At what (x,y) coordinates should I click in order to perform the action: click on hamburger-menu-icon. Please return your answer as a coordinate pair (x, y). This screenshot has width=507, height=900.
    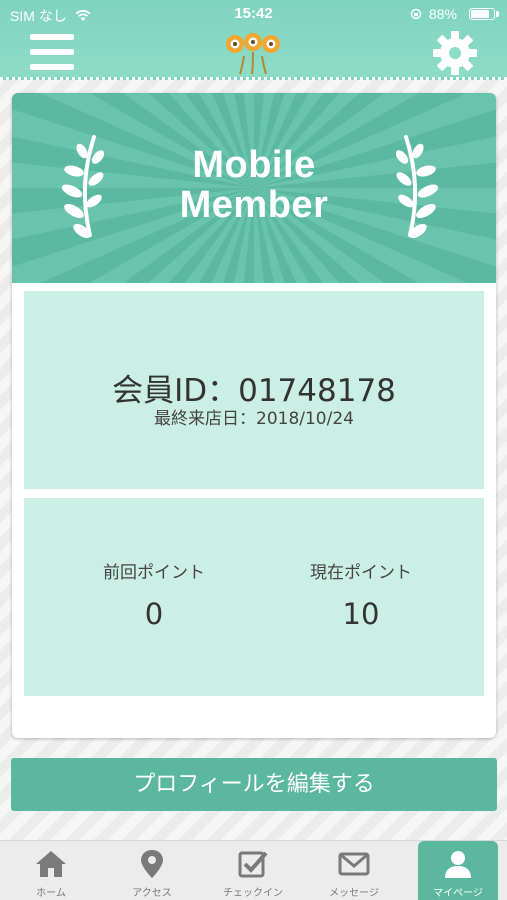
    Looking at the image, I should click on (52, 52).